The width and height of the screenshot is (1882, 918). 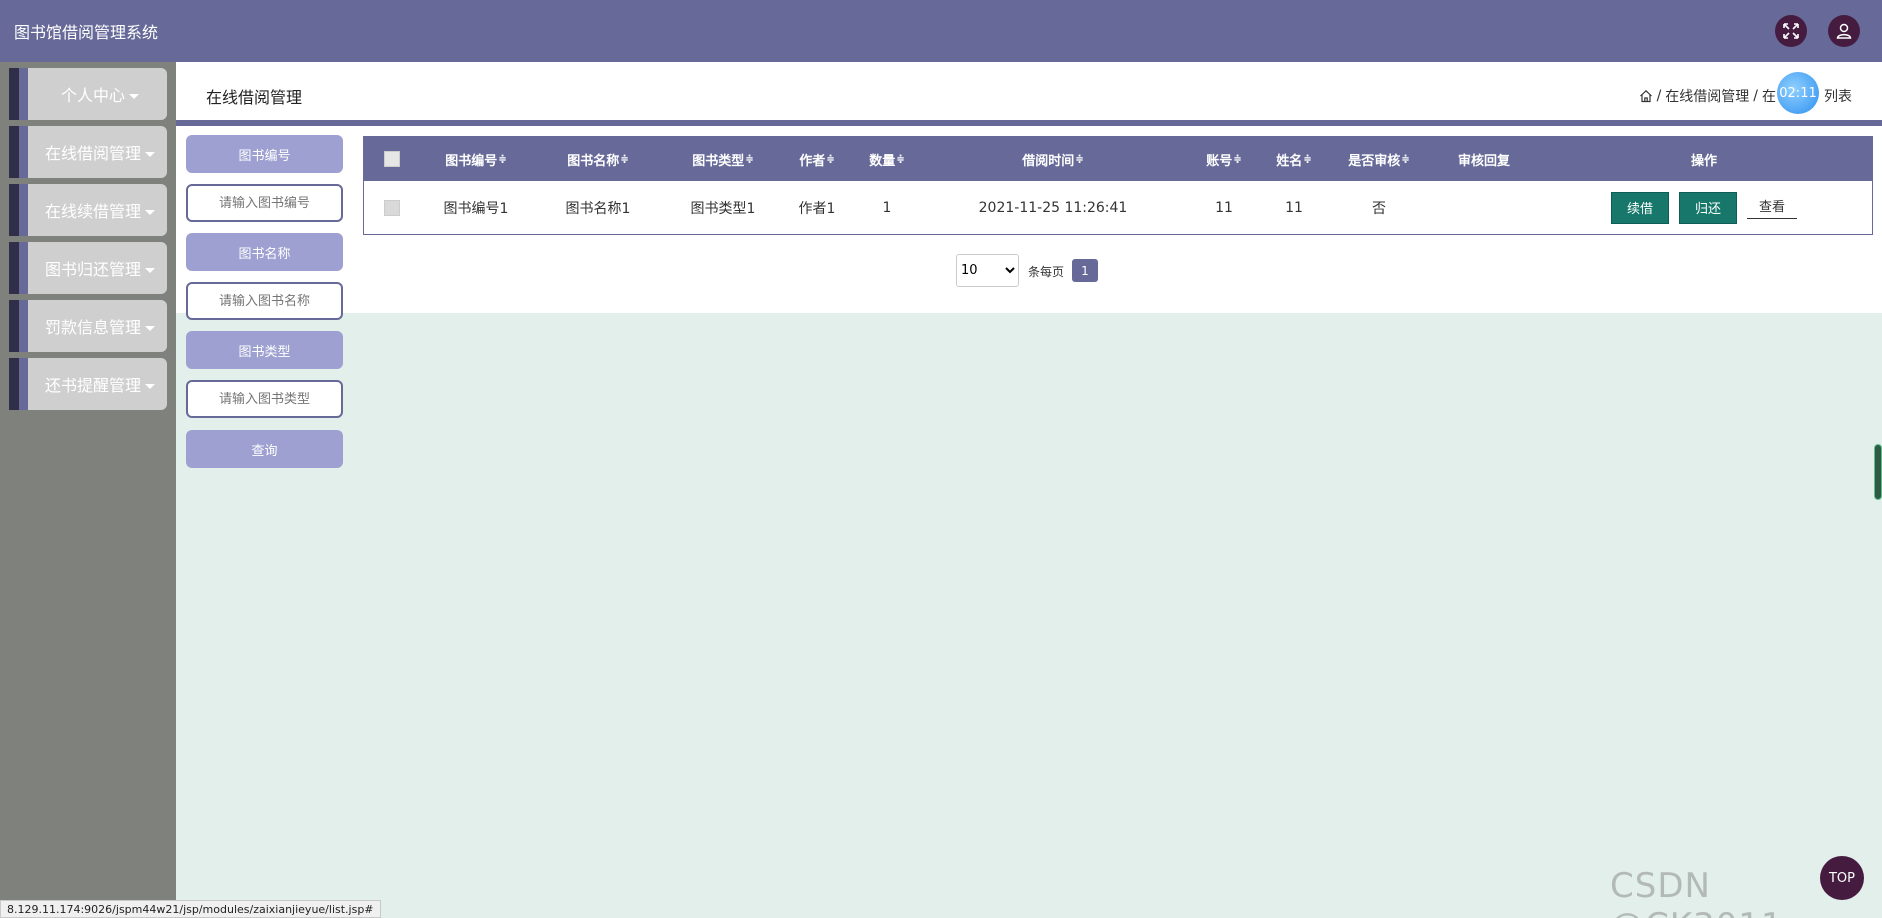 I want to click on sidebar-item-return-management: 图书归还管理, so click(x=88, y=268).